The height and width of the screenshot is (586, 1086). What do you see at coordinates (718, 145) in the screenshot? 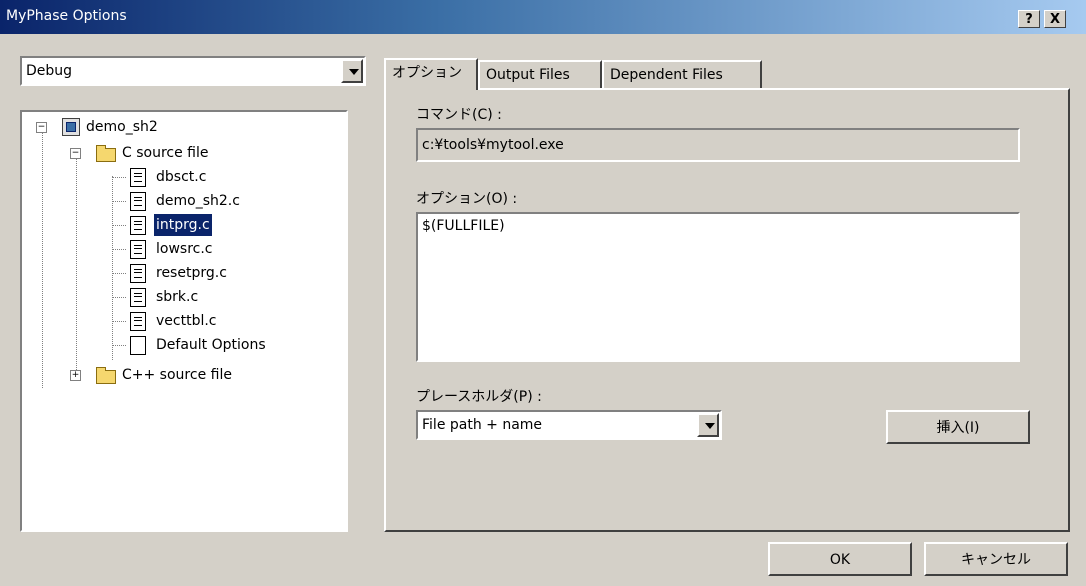
I see `command-field: c:¥tools¥mytool.exe` at bounding box center [718, 145].